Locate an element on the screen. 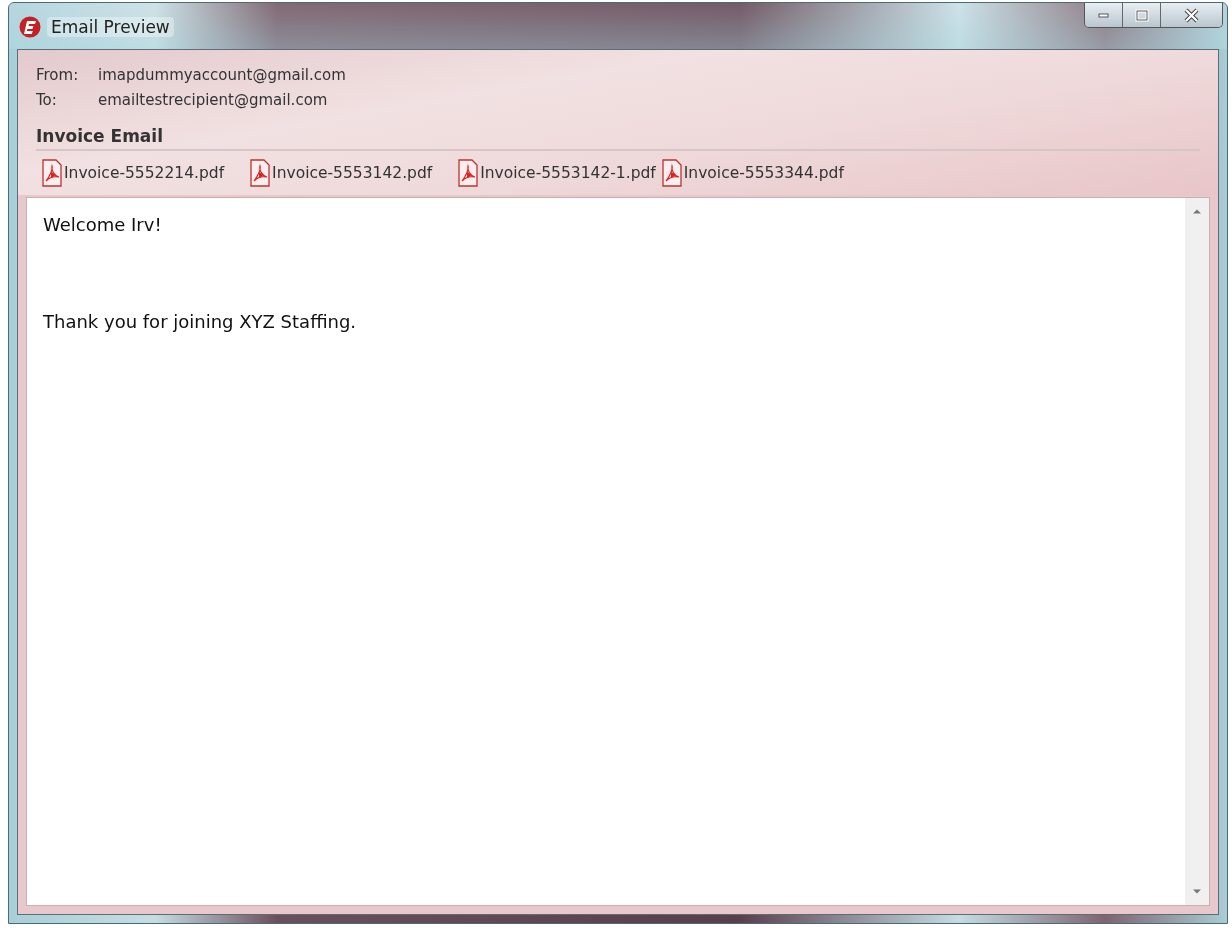 This screenshot has width=1232, height=934. from-label: From: is located at coordinates (58, 74).